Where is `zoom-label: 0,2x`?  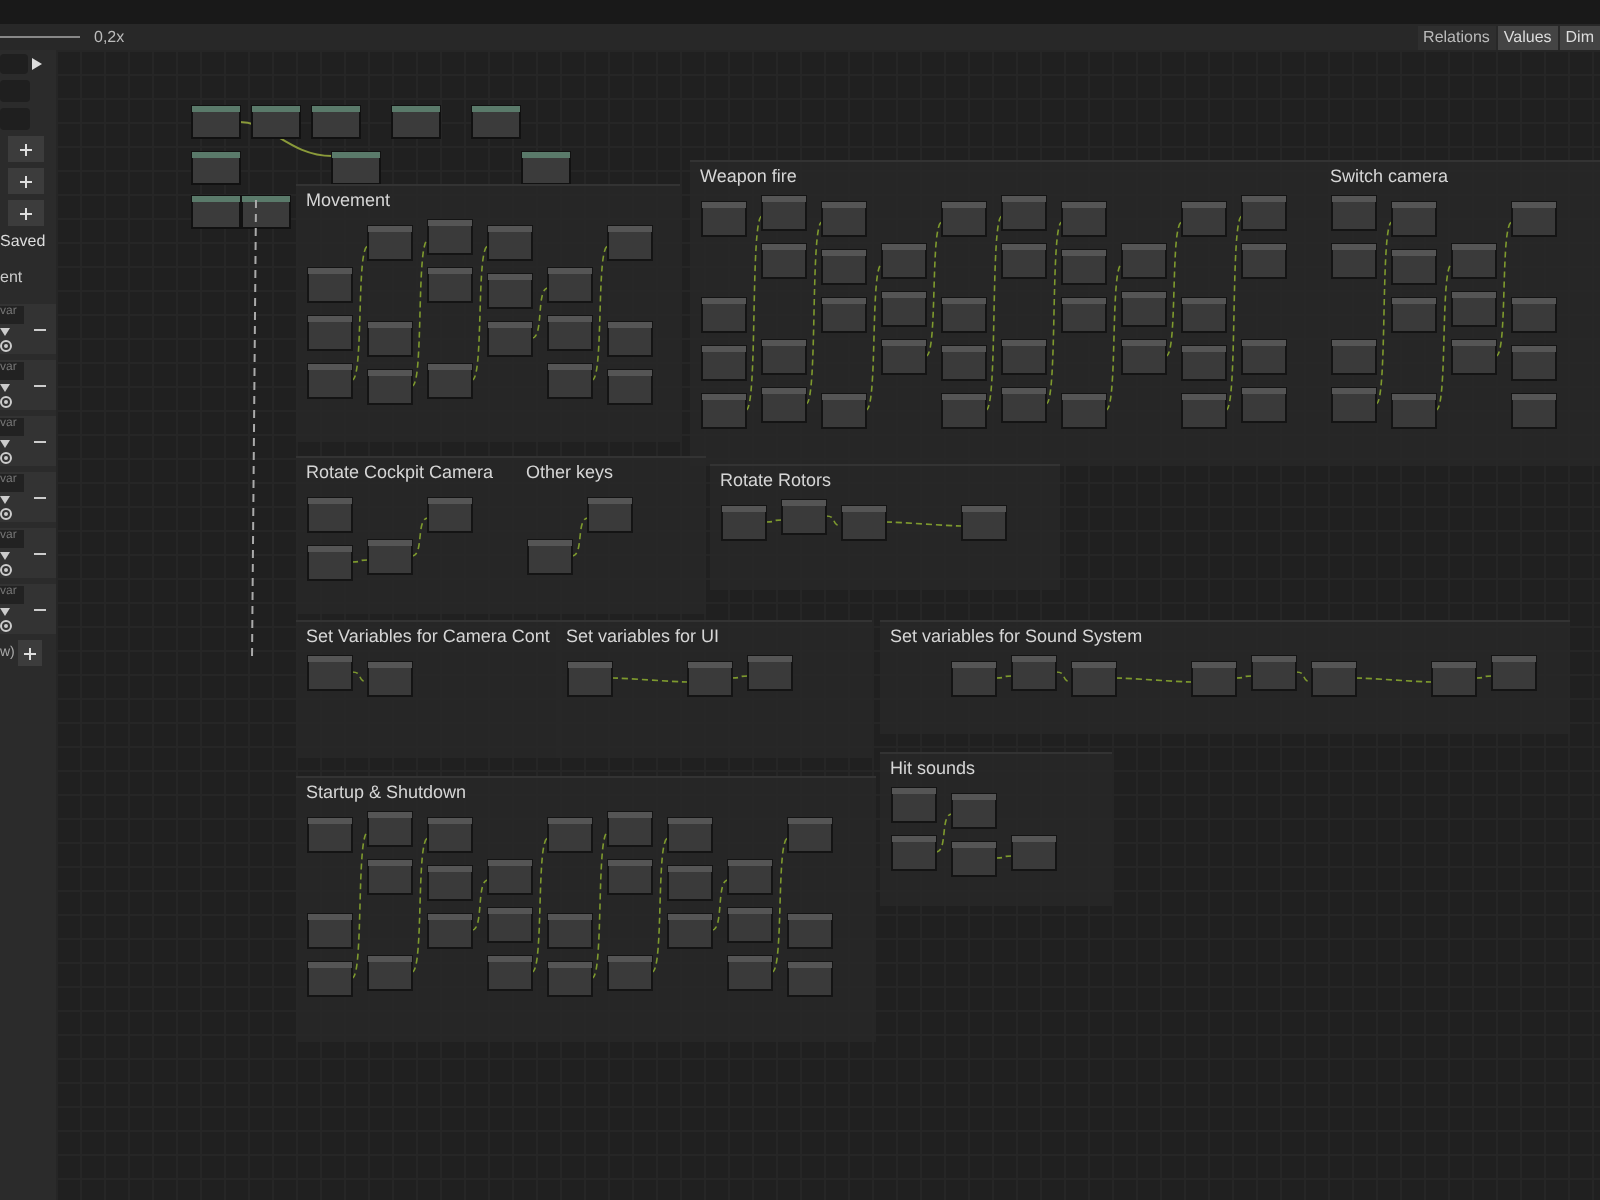
zoom-label: 0,2x is located at coordinates (109, 37).